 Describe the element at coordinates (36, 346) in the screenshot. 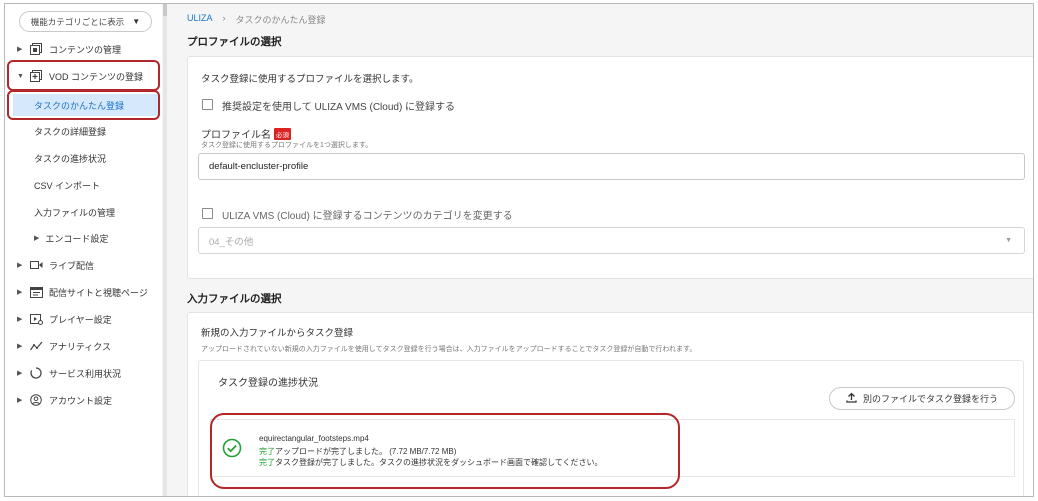

I see `analytics-icon` at that location.